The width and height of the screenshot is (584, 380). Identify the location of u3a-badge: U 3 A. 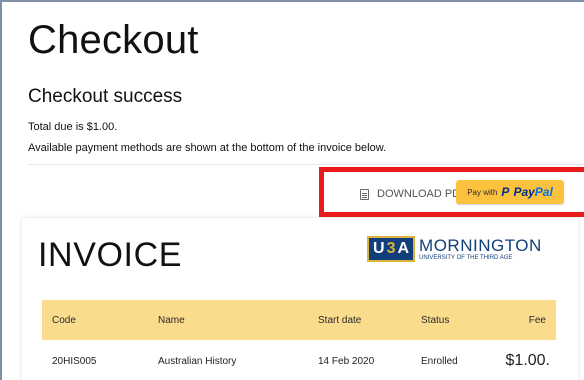
(391, 249).